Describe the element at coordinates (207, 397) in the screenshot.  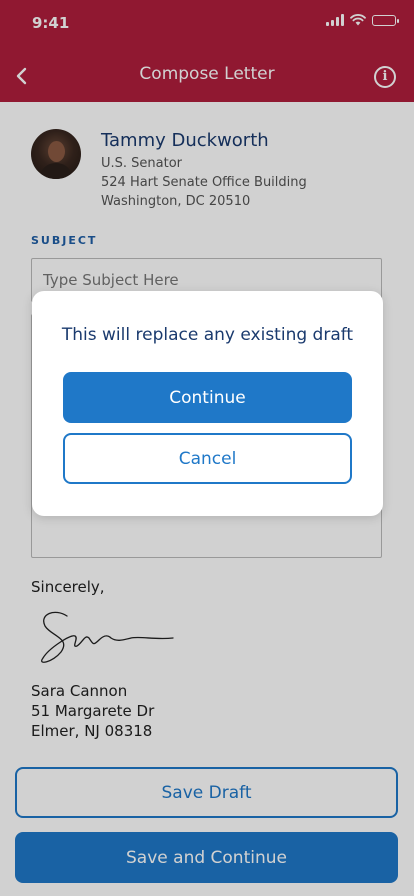
I see `dialog-continue-button: Continue` at that location.